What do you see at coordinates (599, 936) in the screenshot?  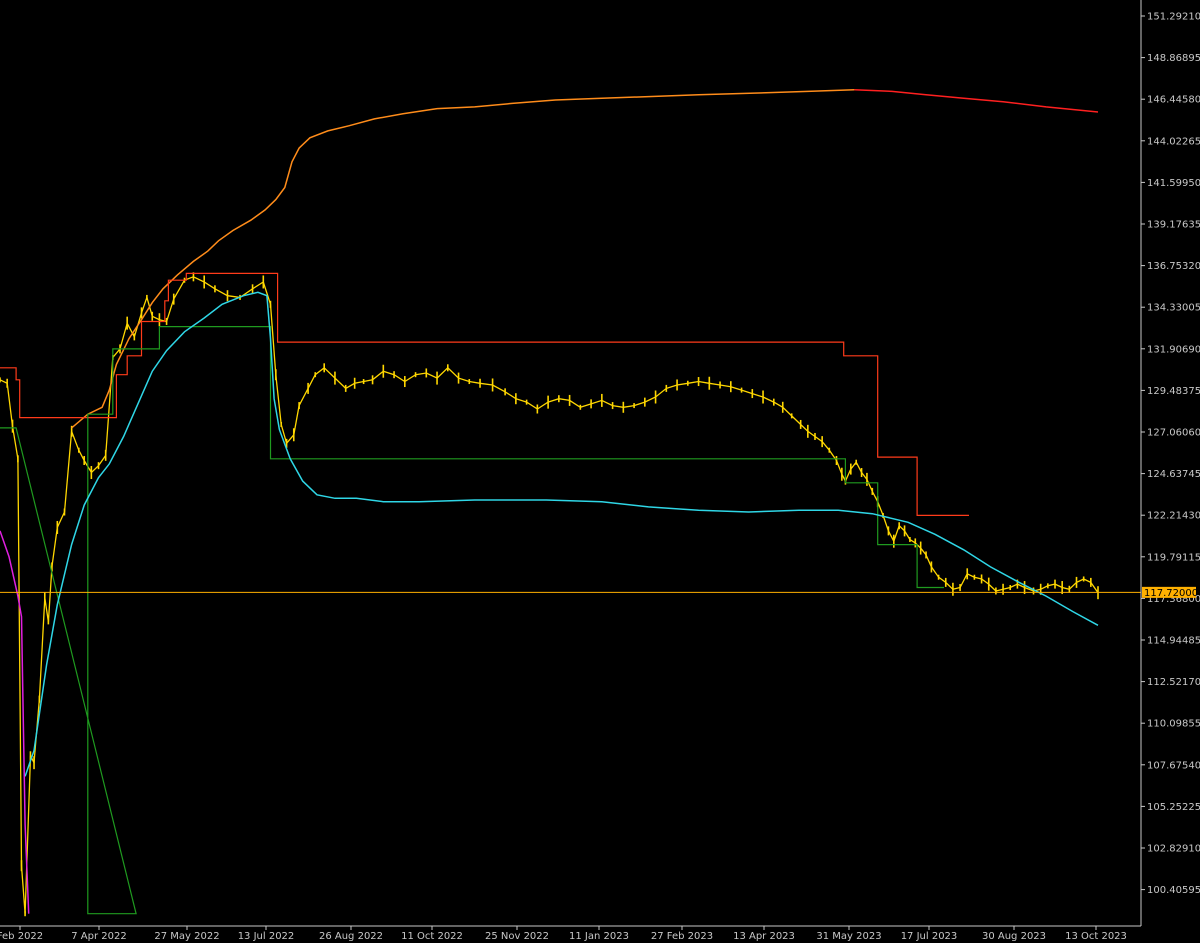 I see `time-tick-label: 11 Jan 2023` at bounding box center [599, 936].